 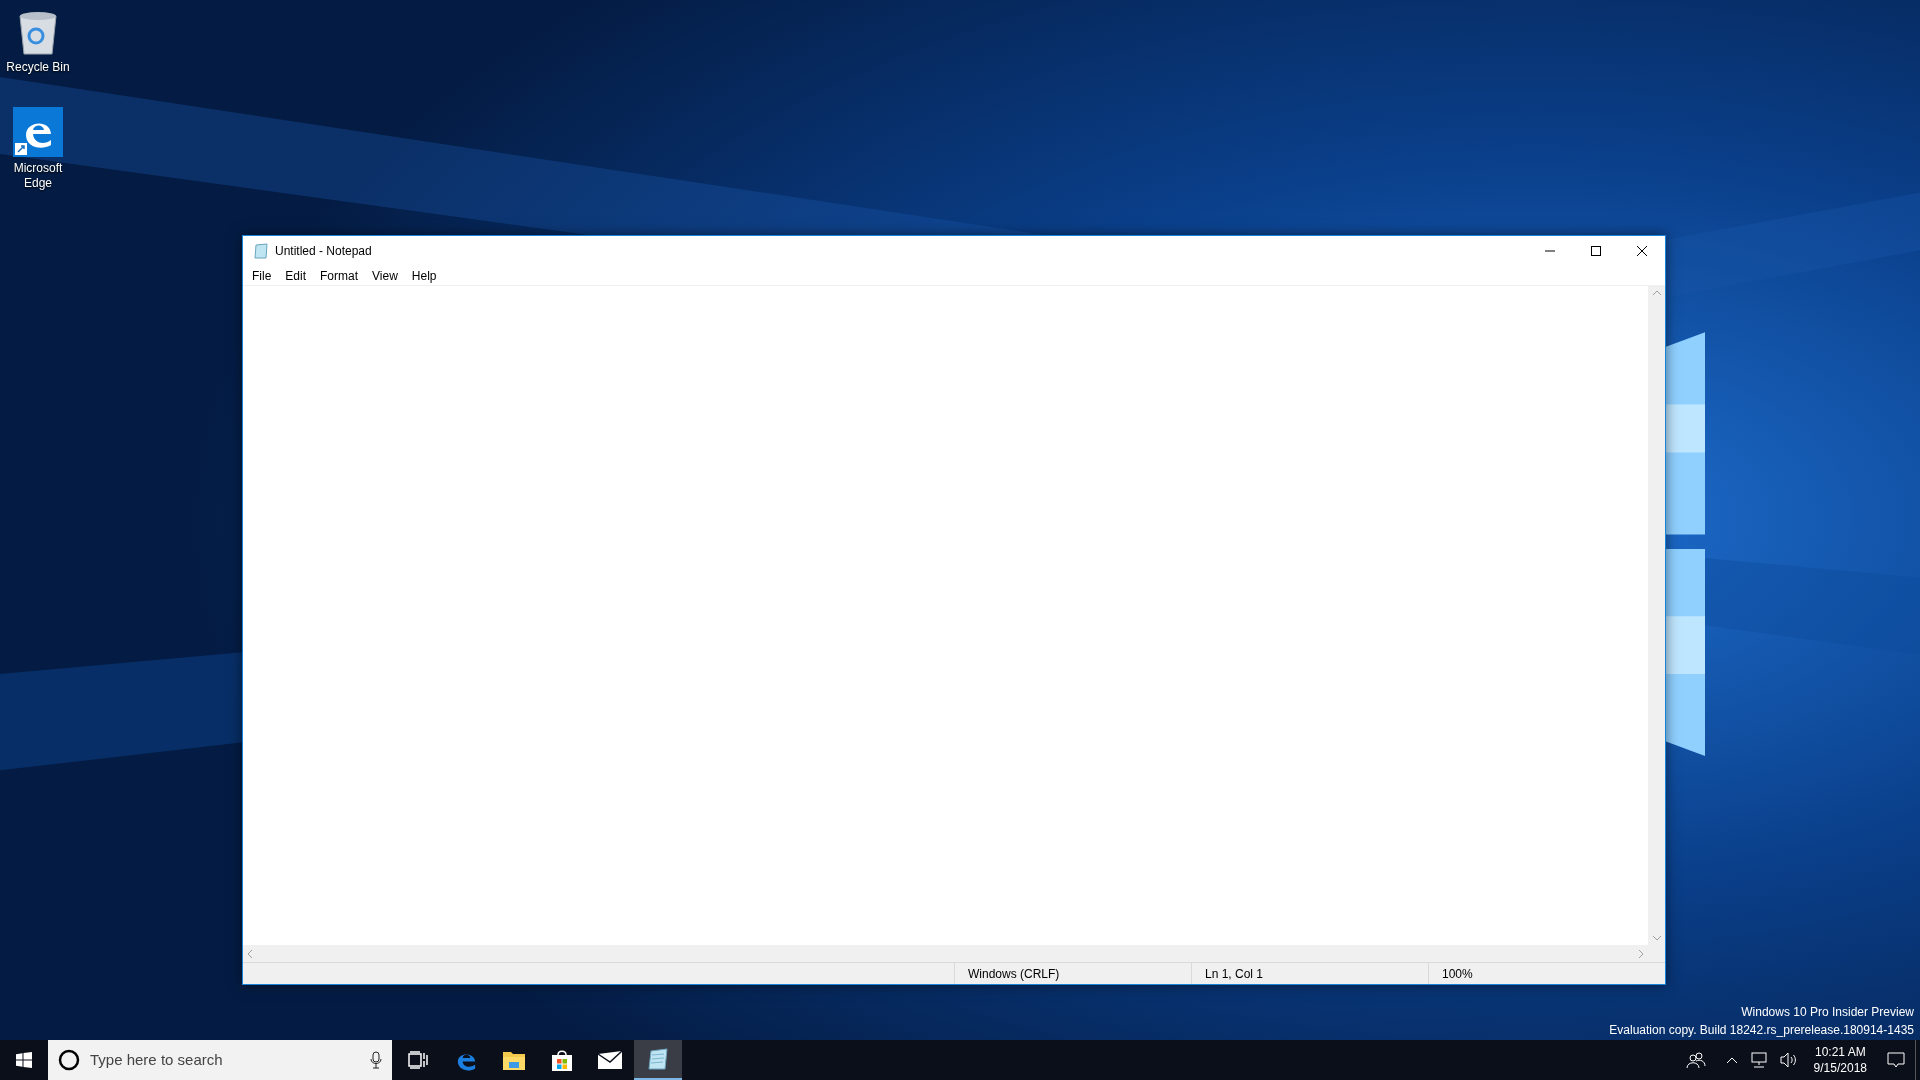 I want to click on menu-item: Format, so click(x=339, y=275).